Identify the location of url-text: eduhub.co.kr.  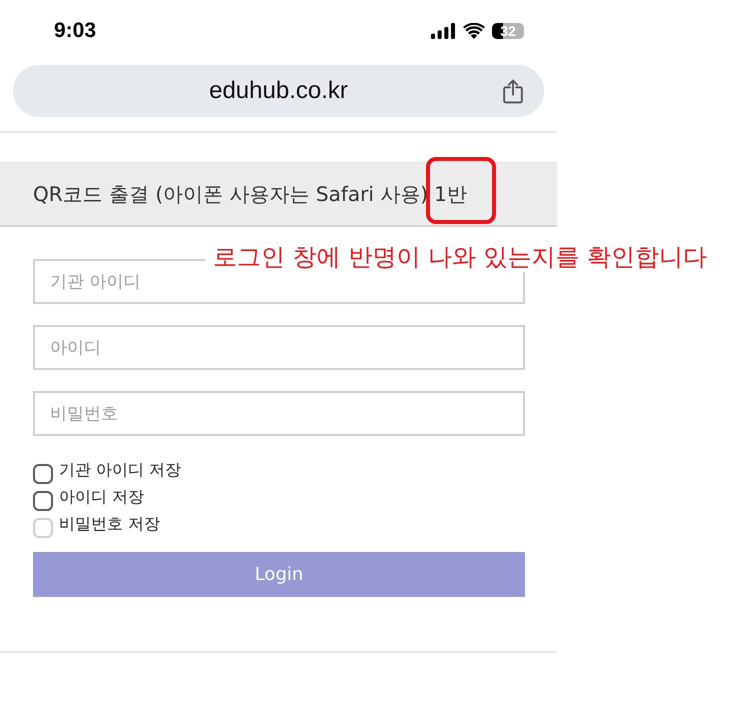
(278, 91).